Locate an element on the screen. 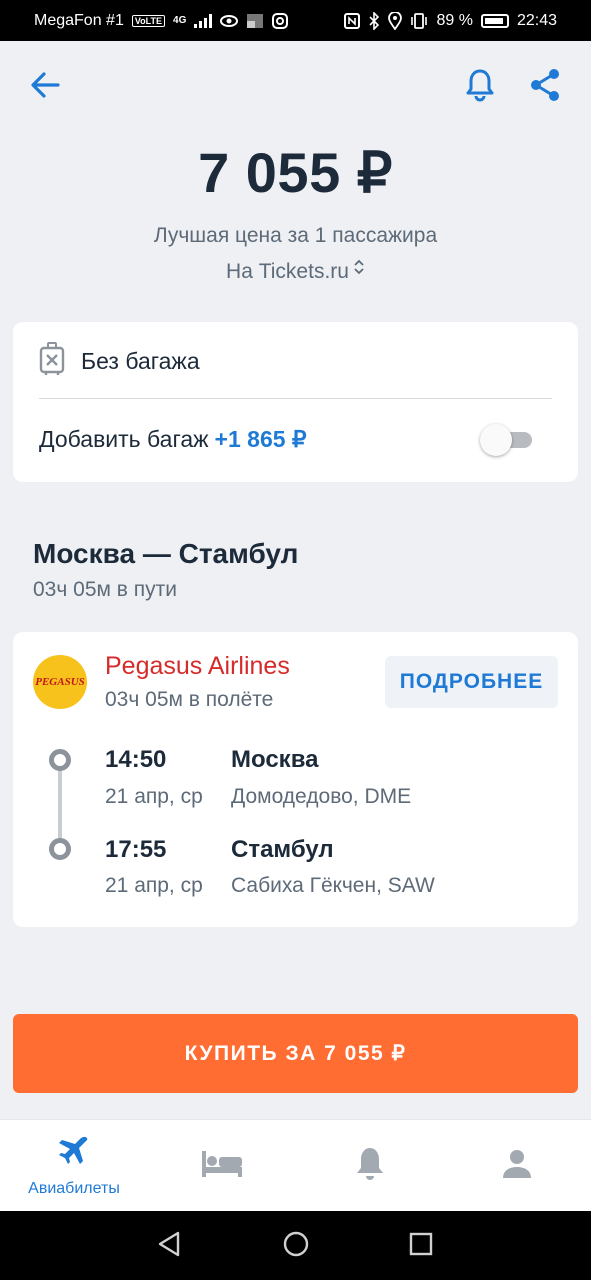 This screenshot has width=591, height=1280. bluetooth-icon is located at coordinates (374, 20).